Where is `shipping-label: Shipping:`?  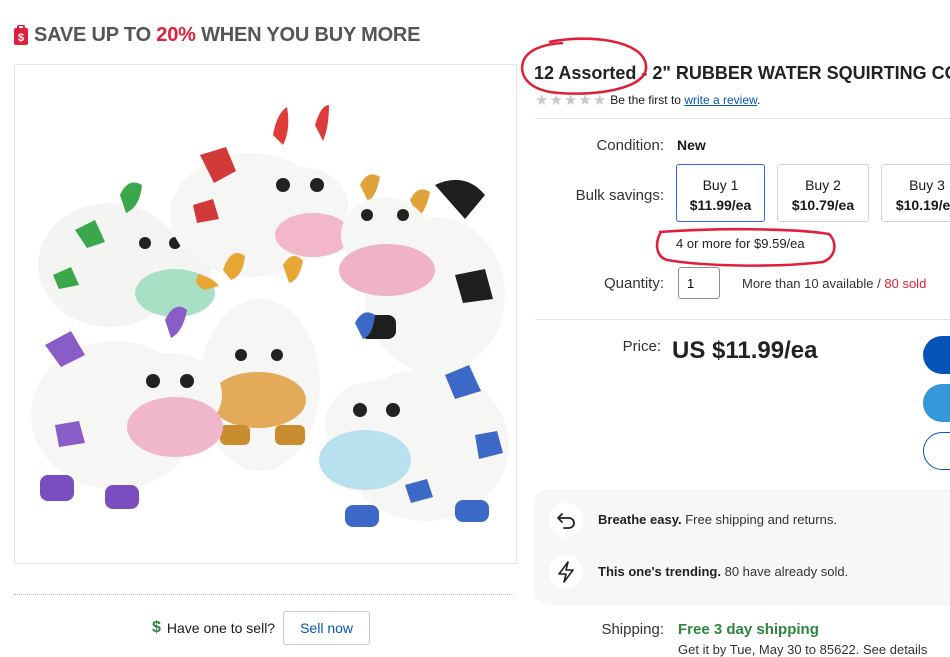 shipping-label: Shipping: is located at coordinates (632, 629).